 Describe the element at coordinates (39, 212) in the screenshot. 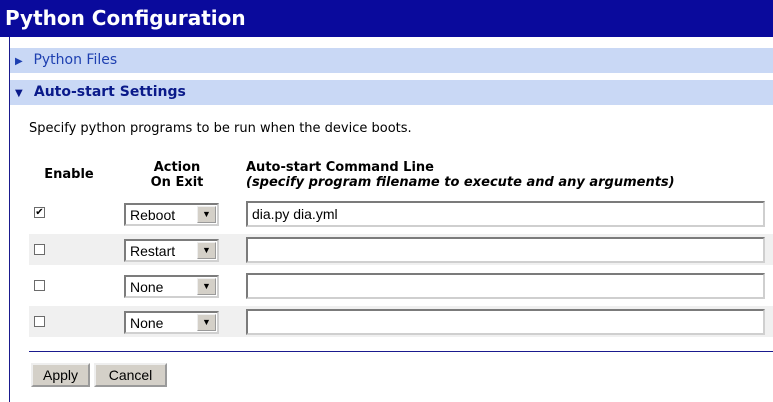

I see `enable-checkbox: ✔` at that location.